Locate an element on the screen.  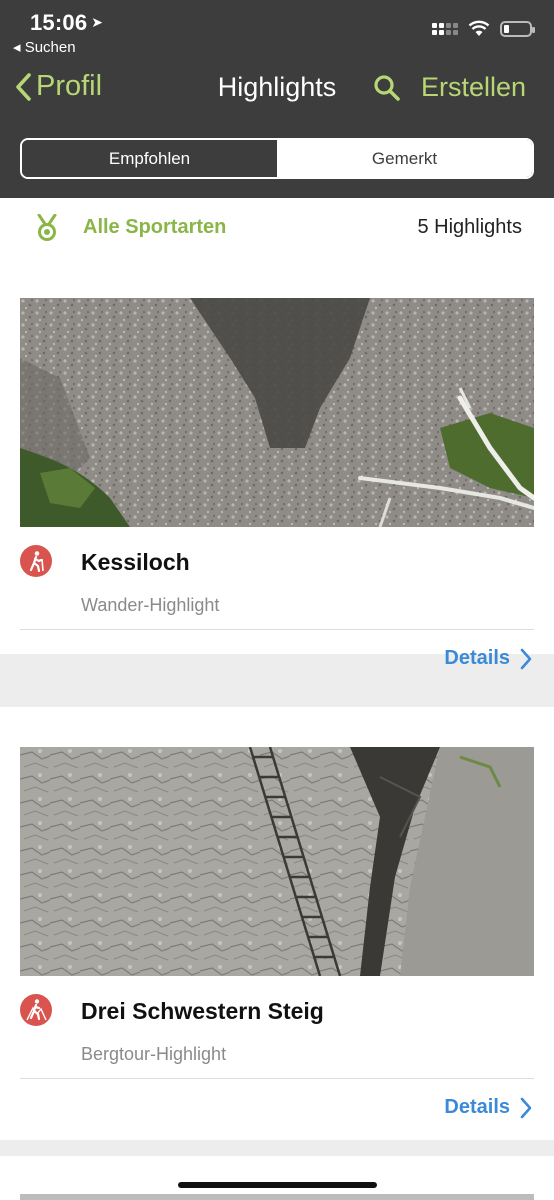
wifi-icon is located at coordinates (479, 28).